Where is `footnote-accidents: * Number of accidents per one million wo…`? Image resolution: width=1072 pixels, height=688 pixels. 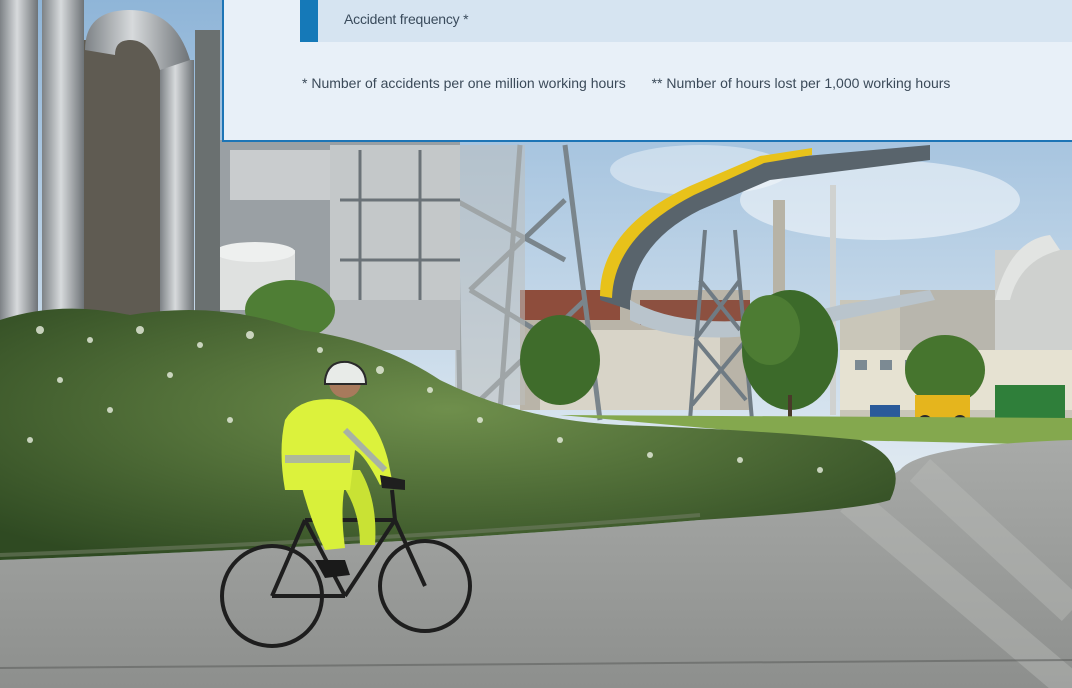 footnote-accidents: * Number of accidents per one million wo… is located at coordinates (464, 83).